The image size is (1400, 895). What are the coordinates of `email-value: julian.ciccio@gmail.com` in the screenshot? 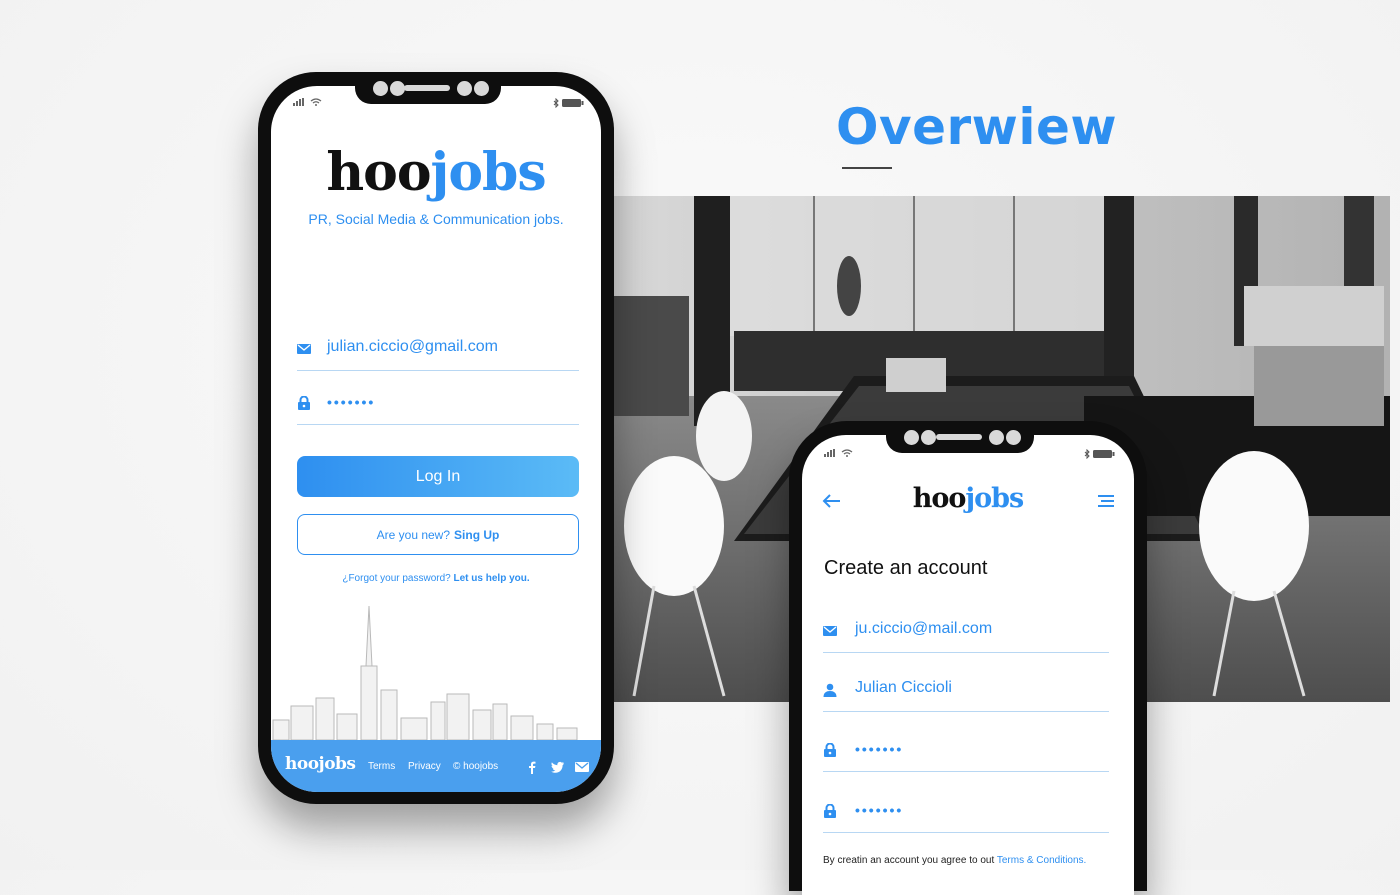 It's located at (412, 346).